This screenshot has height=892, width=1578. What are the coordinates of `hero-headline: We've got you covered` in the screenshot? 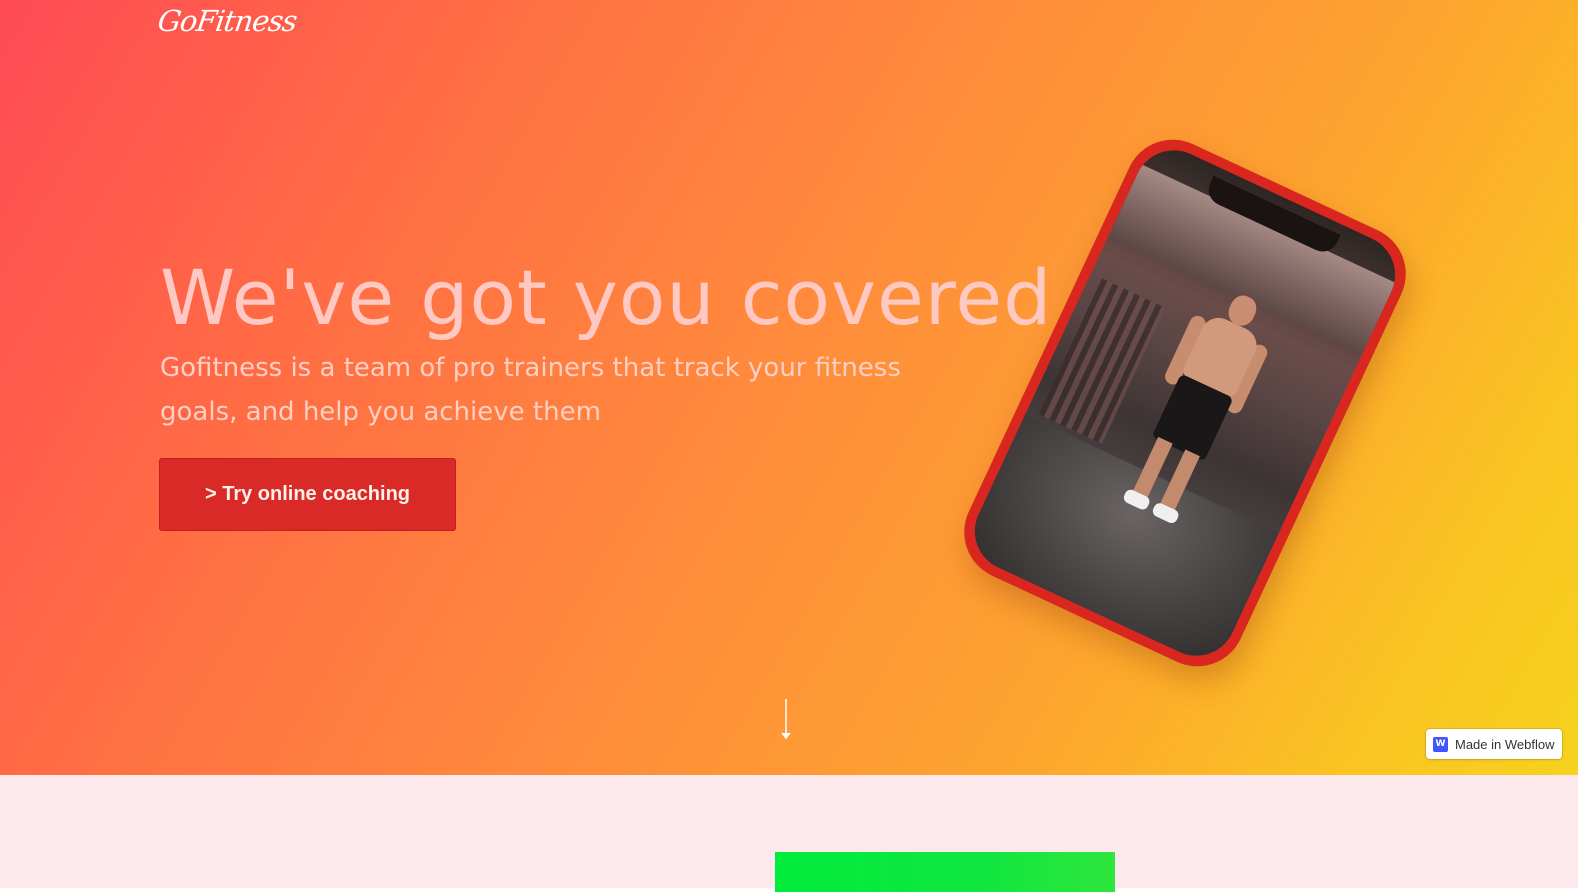 It's located at (606, 297).